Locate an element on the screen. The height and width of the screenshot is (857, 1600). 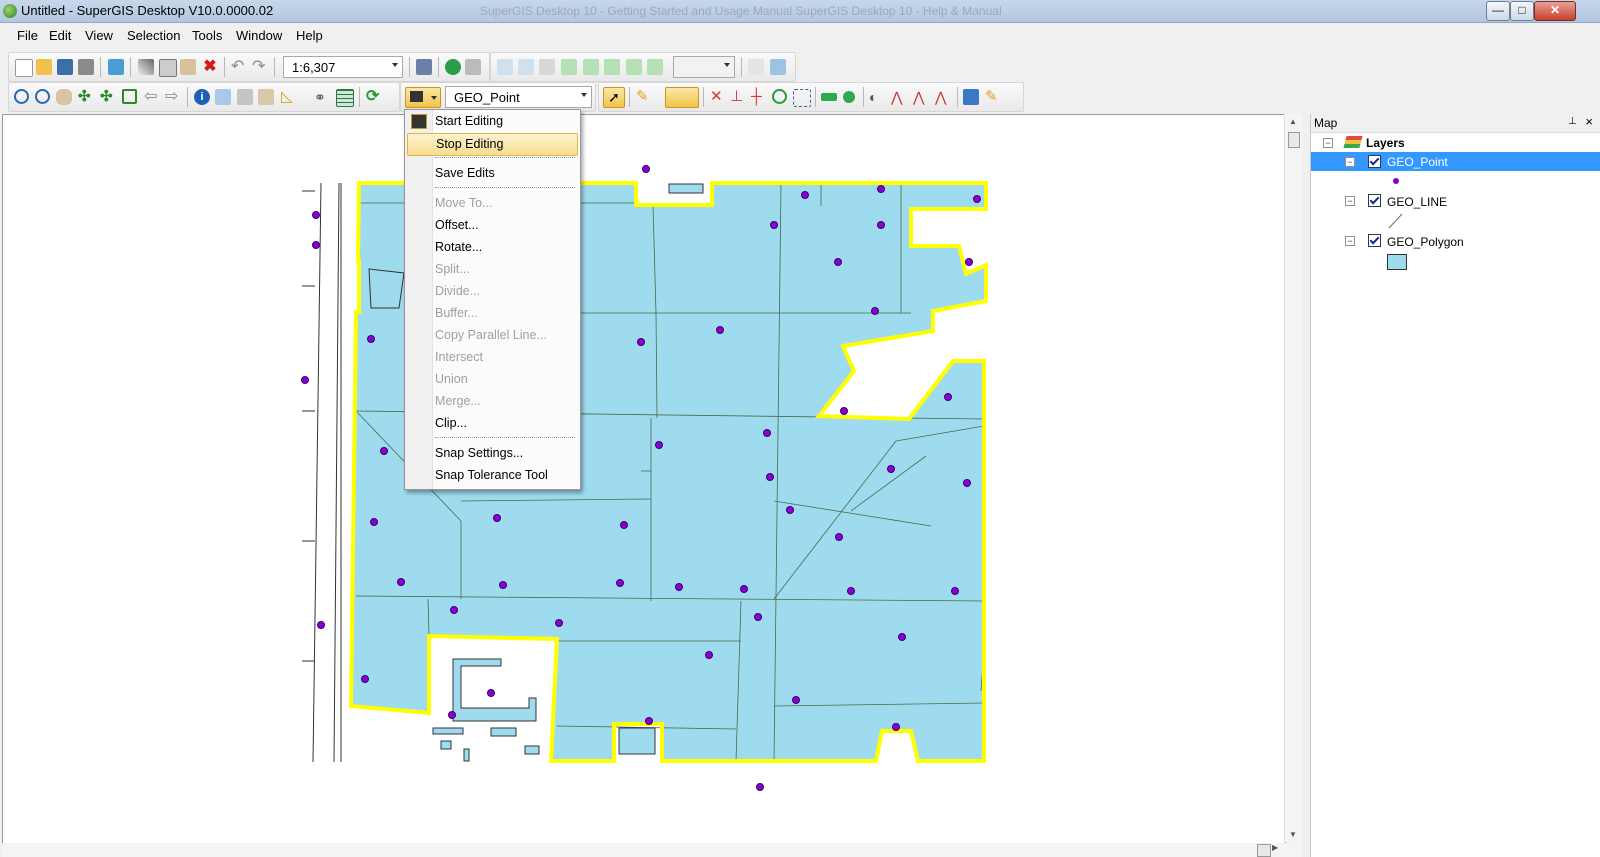
identify-icon: i is located at coordinates (202, 97).